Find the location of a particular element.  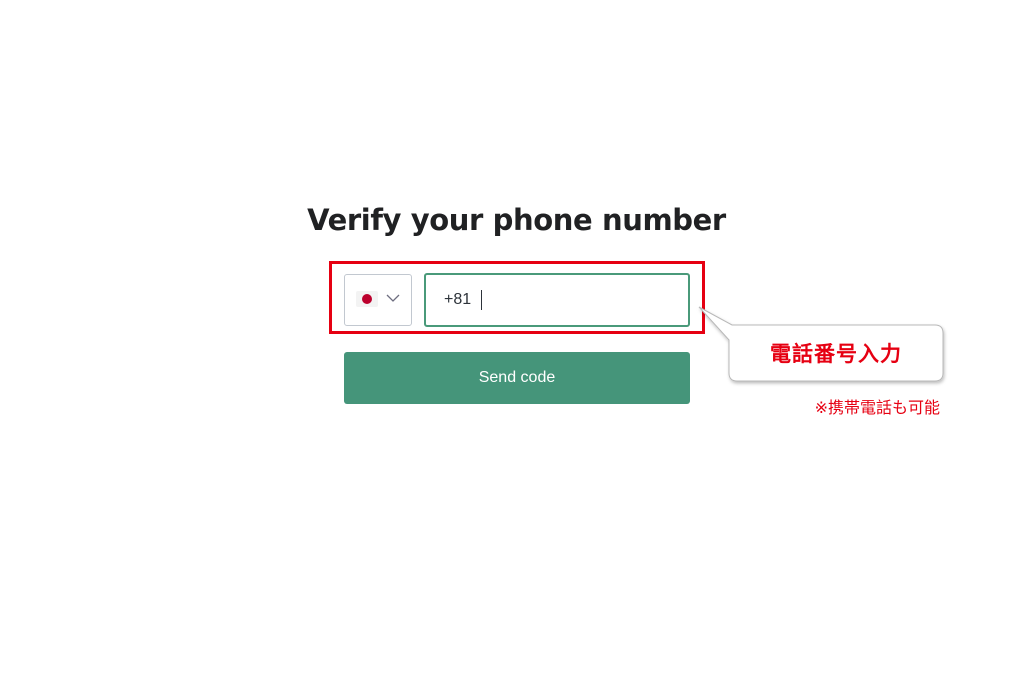

flag-disc is located at coordinates (367, 299).